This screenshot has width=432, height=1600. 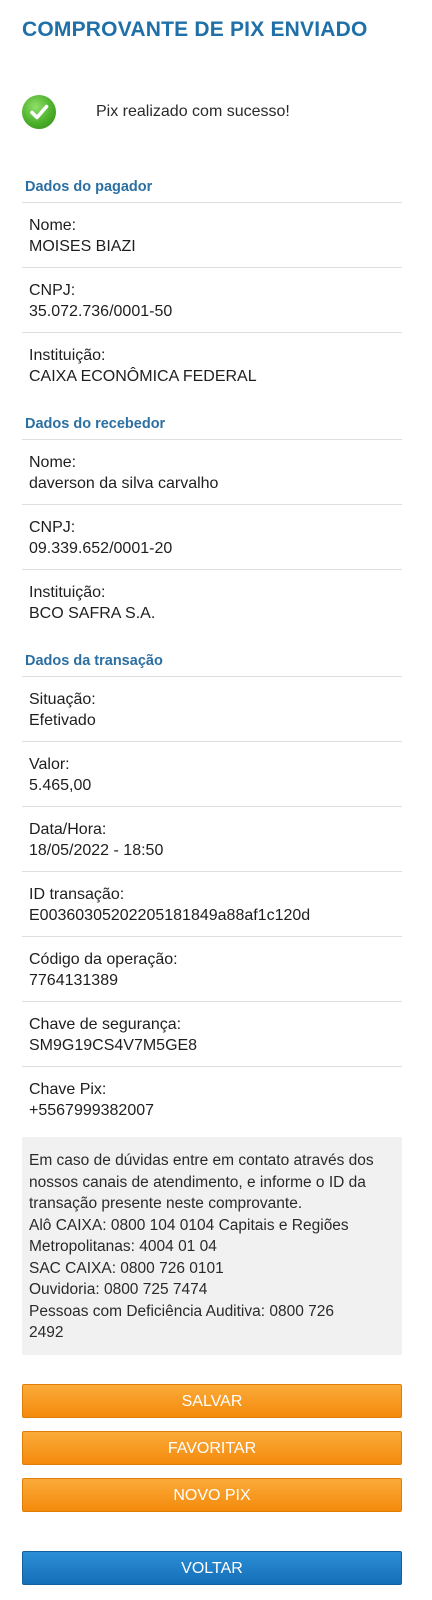 What do you see at coordinates (212, 662) in the screenshot?
I see `section-title-transaction: Dados da transação` at bounding box center [212, 662].